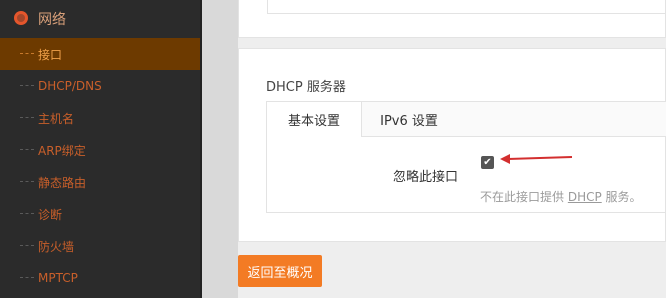  What do you see at coordinates (466, 119) in the screenshot?
I see `dhcp-tabs: 基本设置 IPv6 设置` at bounding box center [466, 119].